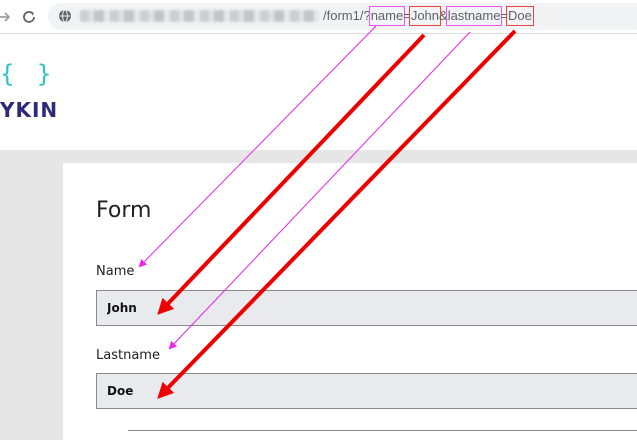  What do you see at coordinates (520, 16) in the screenshot?
I see `url-param-value-doe: Doe` at bounding box center [520, 16].